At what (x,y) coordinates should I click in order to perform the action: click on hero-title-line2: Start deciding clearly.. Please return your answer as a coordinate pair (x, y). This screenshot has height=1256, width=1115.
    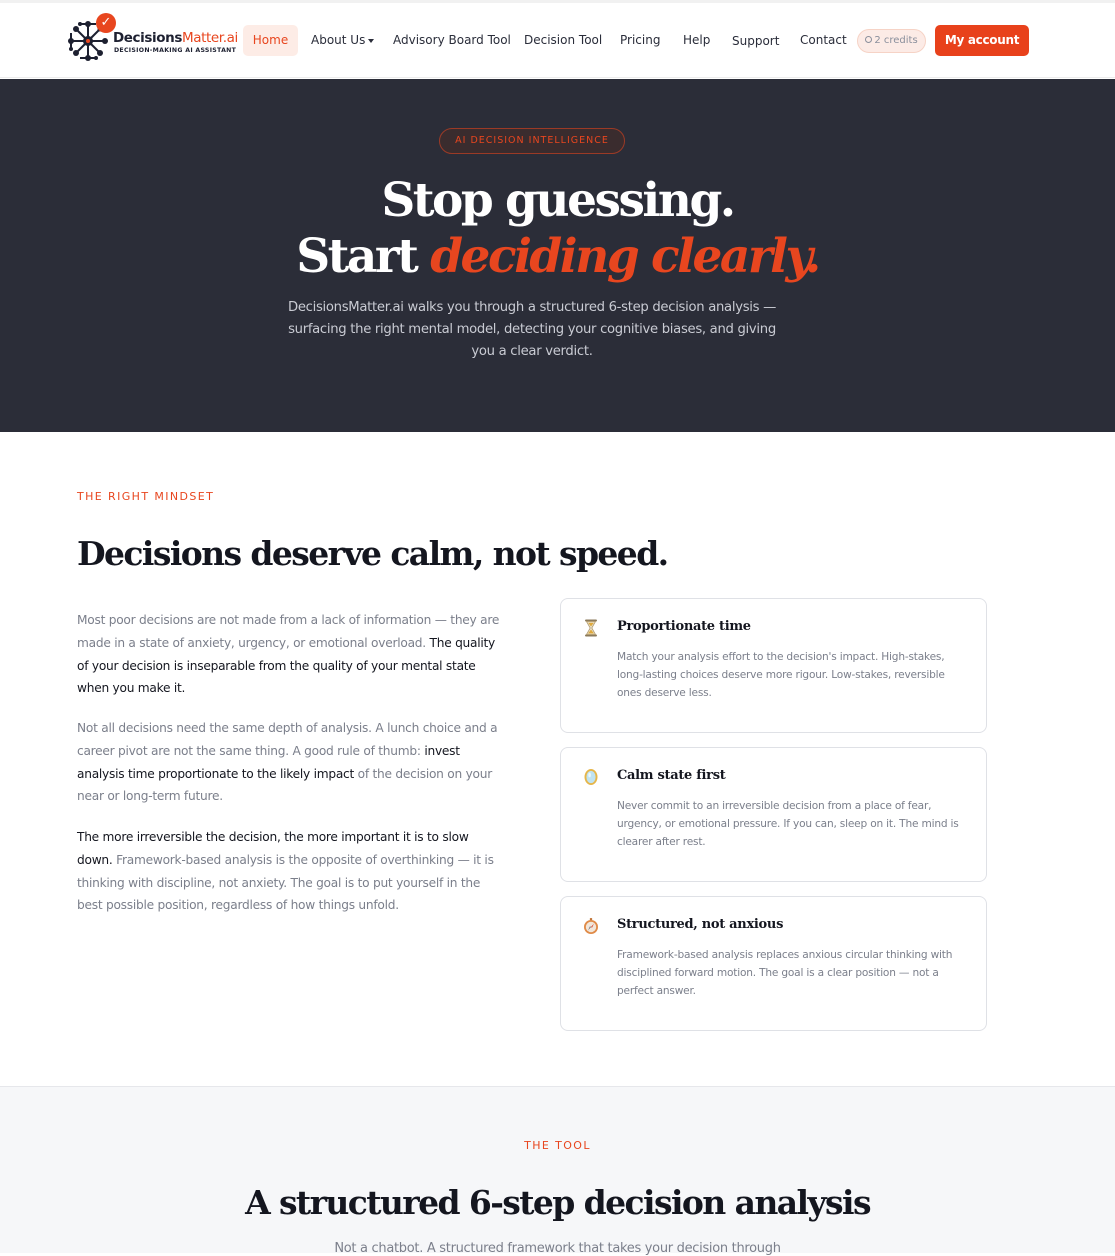
    Looking at the image, I should click on (558, 256).